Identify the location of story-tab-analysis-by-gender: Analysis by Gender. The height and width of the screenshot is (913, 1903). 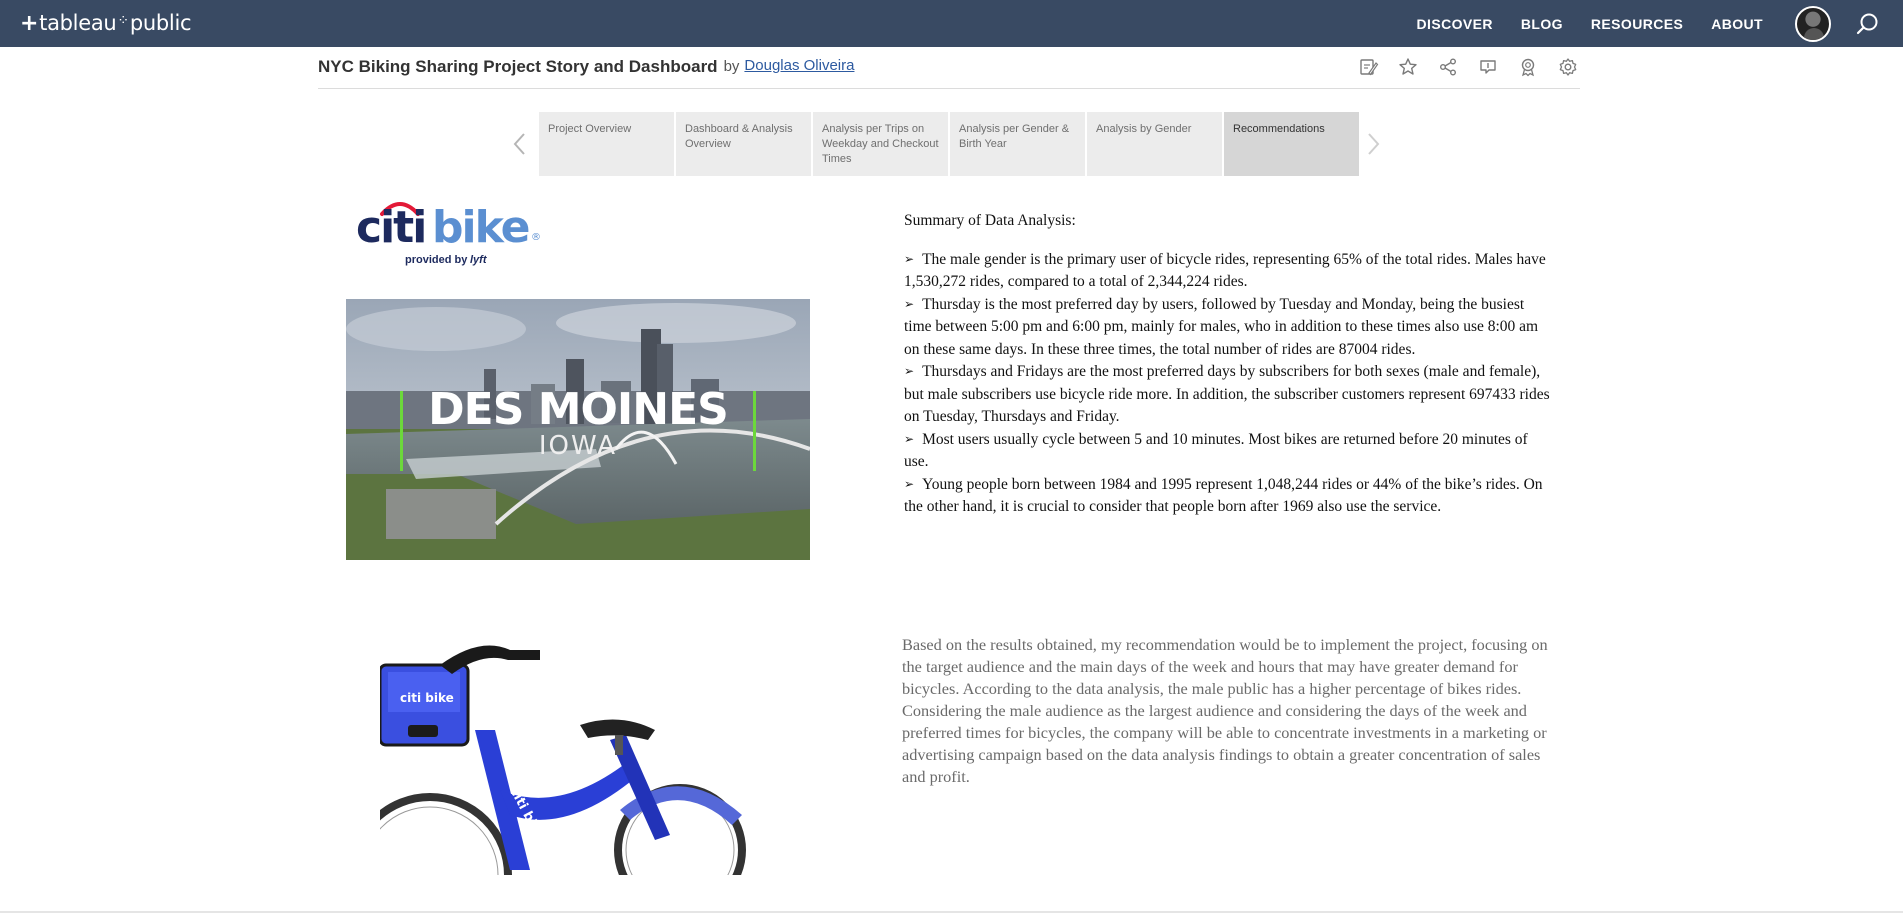
(1154, 144).